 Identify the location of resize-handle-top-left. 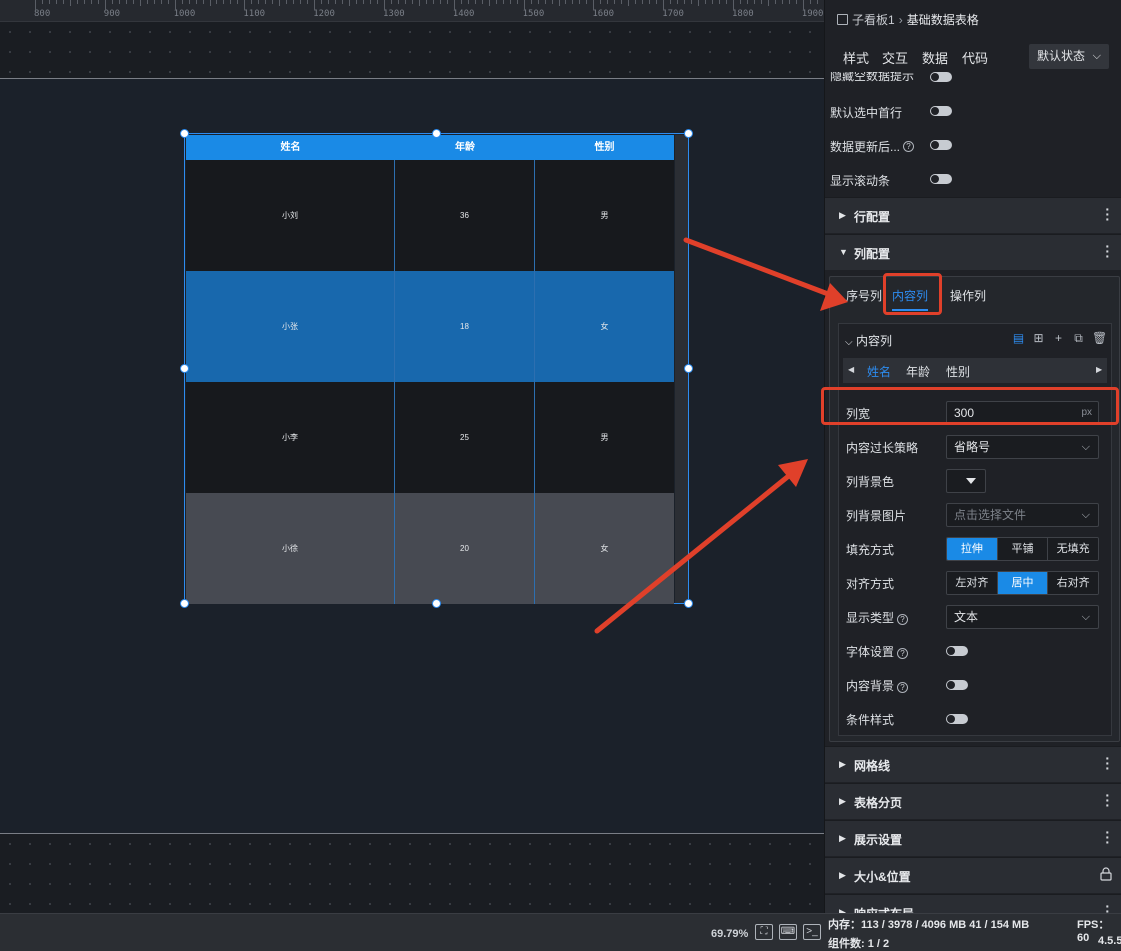
(184, 133).